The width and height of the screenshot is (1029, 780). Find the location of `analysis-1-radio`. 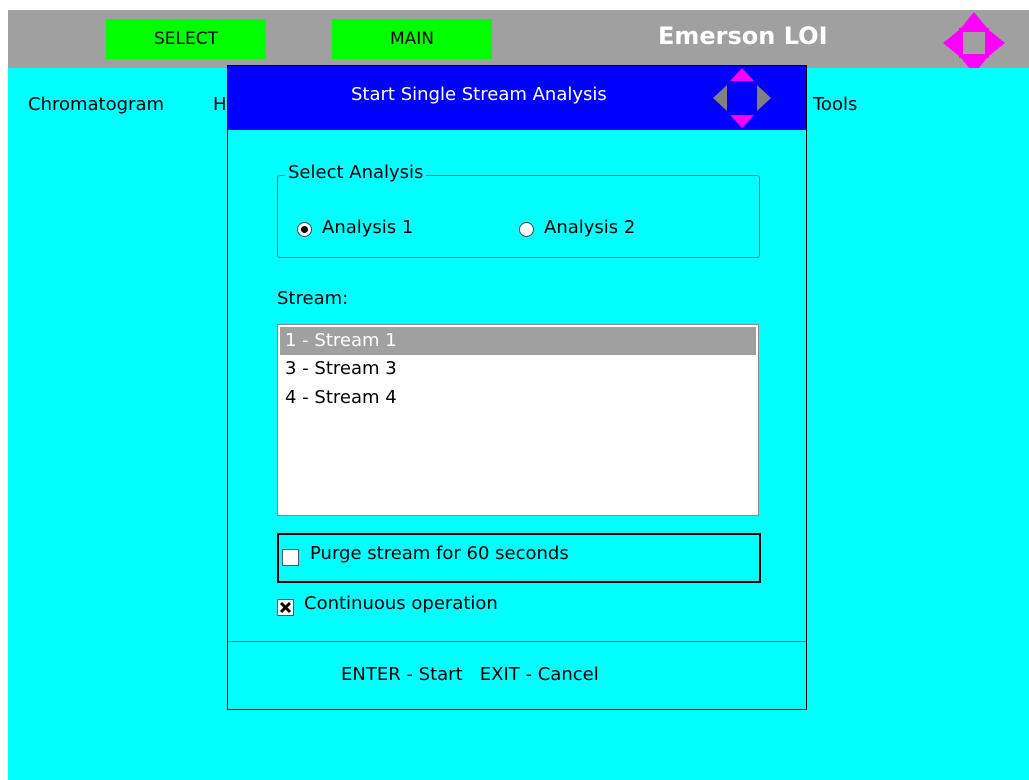

analysis-1-radio is located at coordinates (304, 229).